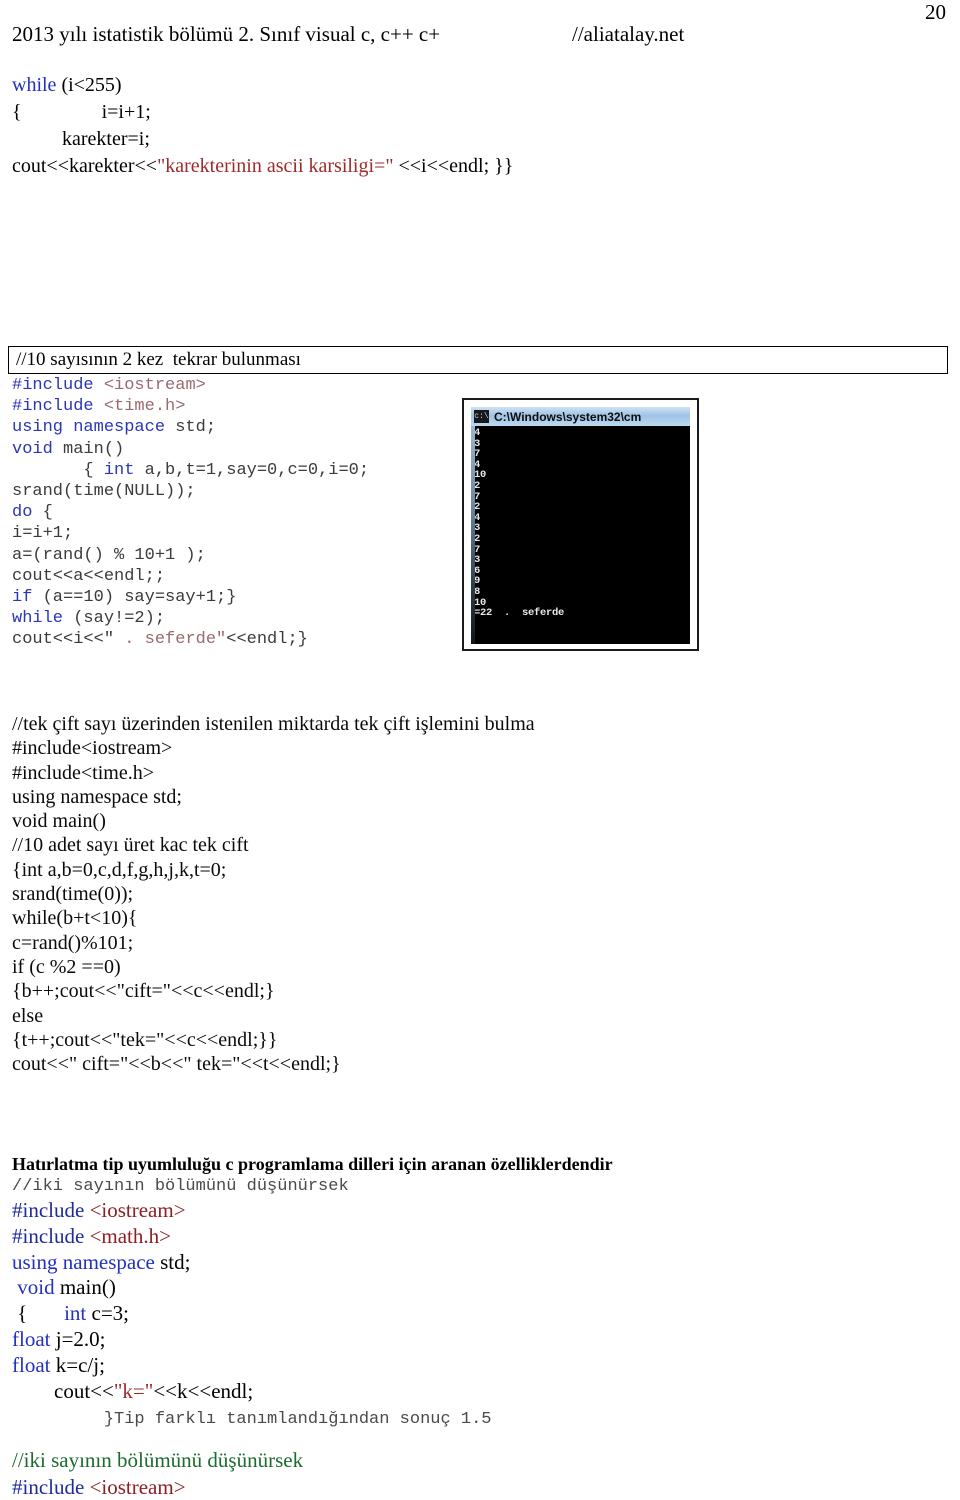 This screenshot has width=960, height=1500. What do you see at coordinates (75, 1313) in the screenshot?
I see `color3-int-keyword: int` at bounding box center [75, 1313].